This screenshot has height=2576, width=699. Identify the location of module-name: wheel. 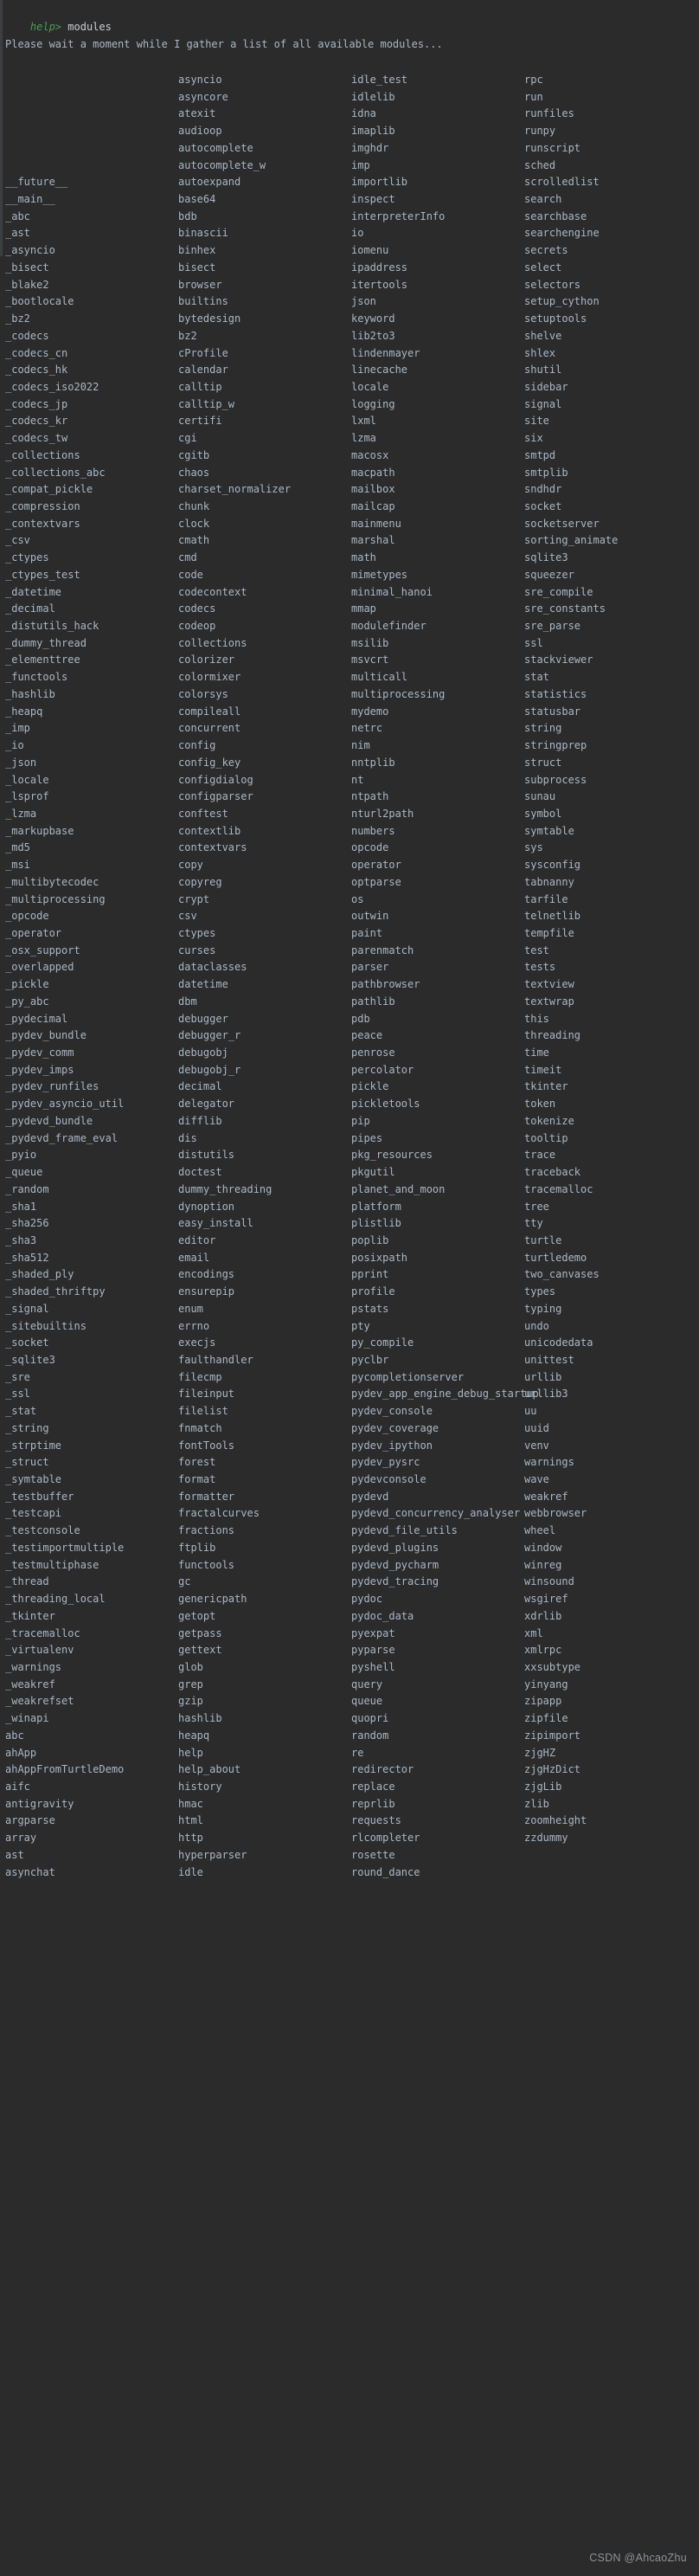
(540, 1530).